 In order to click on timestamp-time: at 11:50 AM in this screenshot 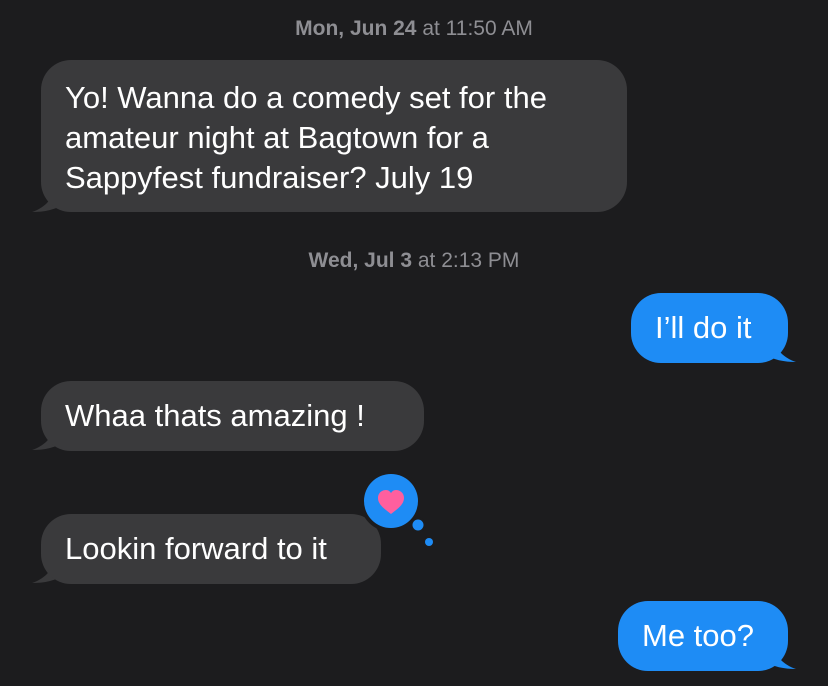, I will do `click(477, 28)`.